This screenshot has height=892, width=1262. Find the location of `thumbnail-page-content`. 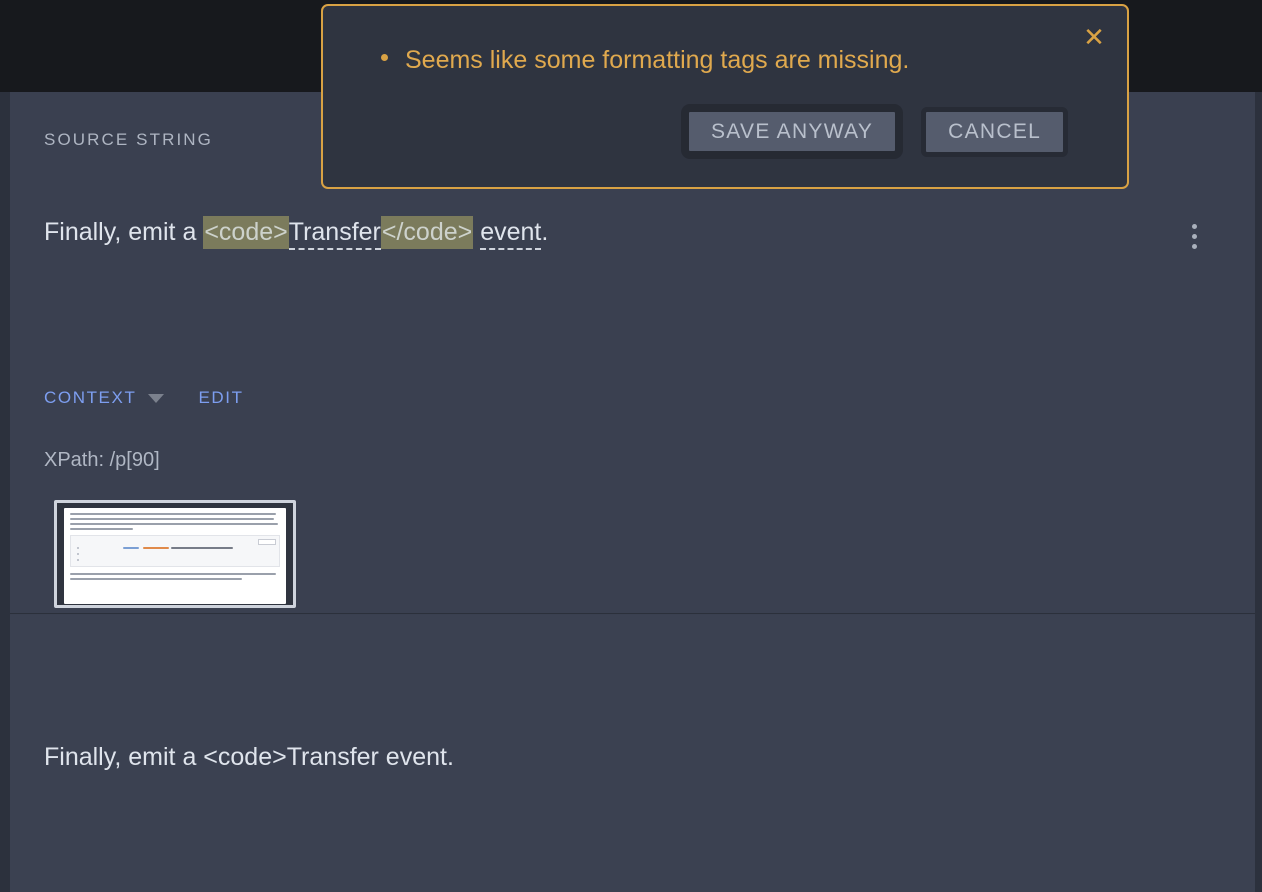

thumbnail-page-content is located at coordinates (175, 556).